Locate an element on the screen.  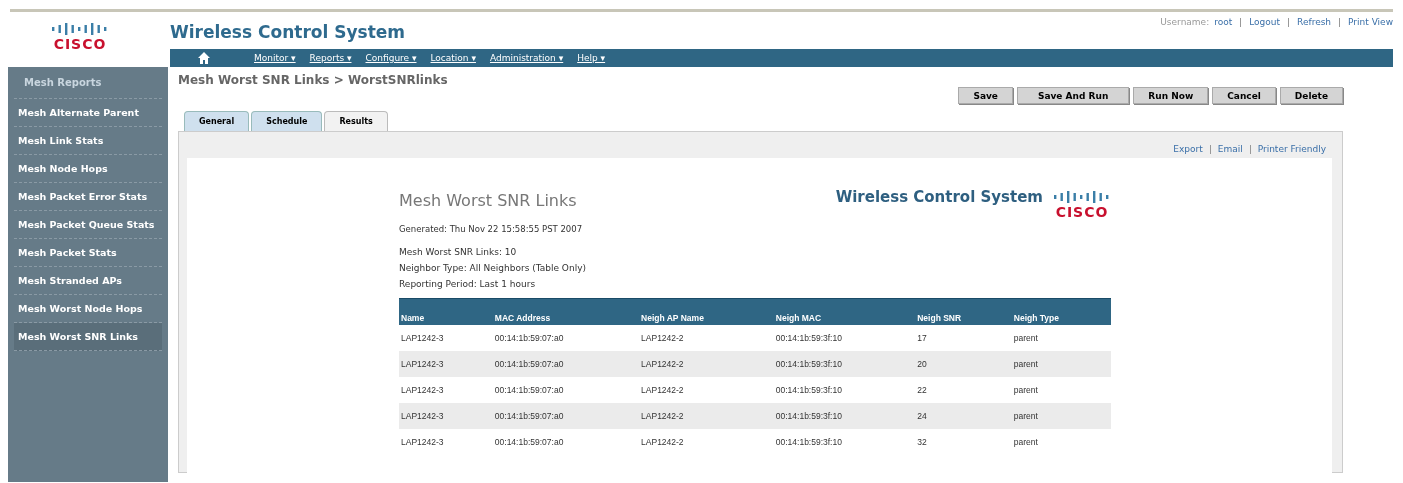
username-link: root is located at coordinates (1223, 33).